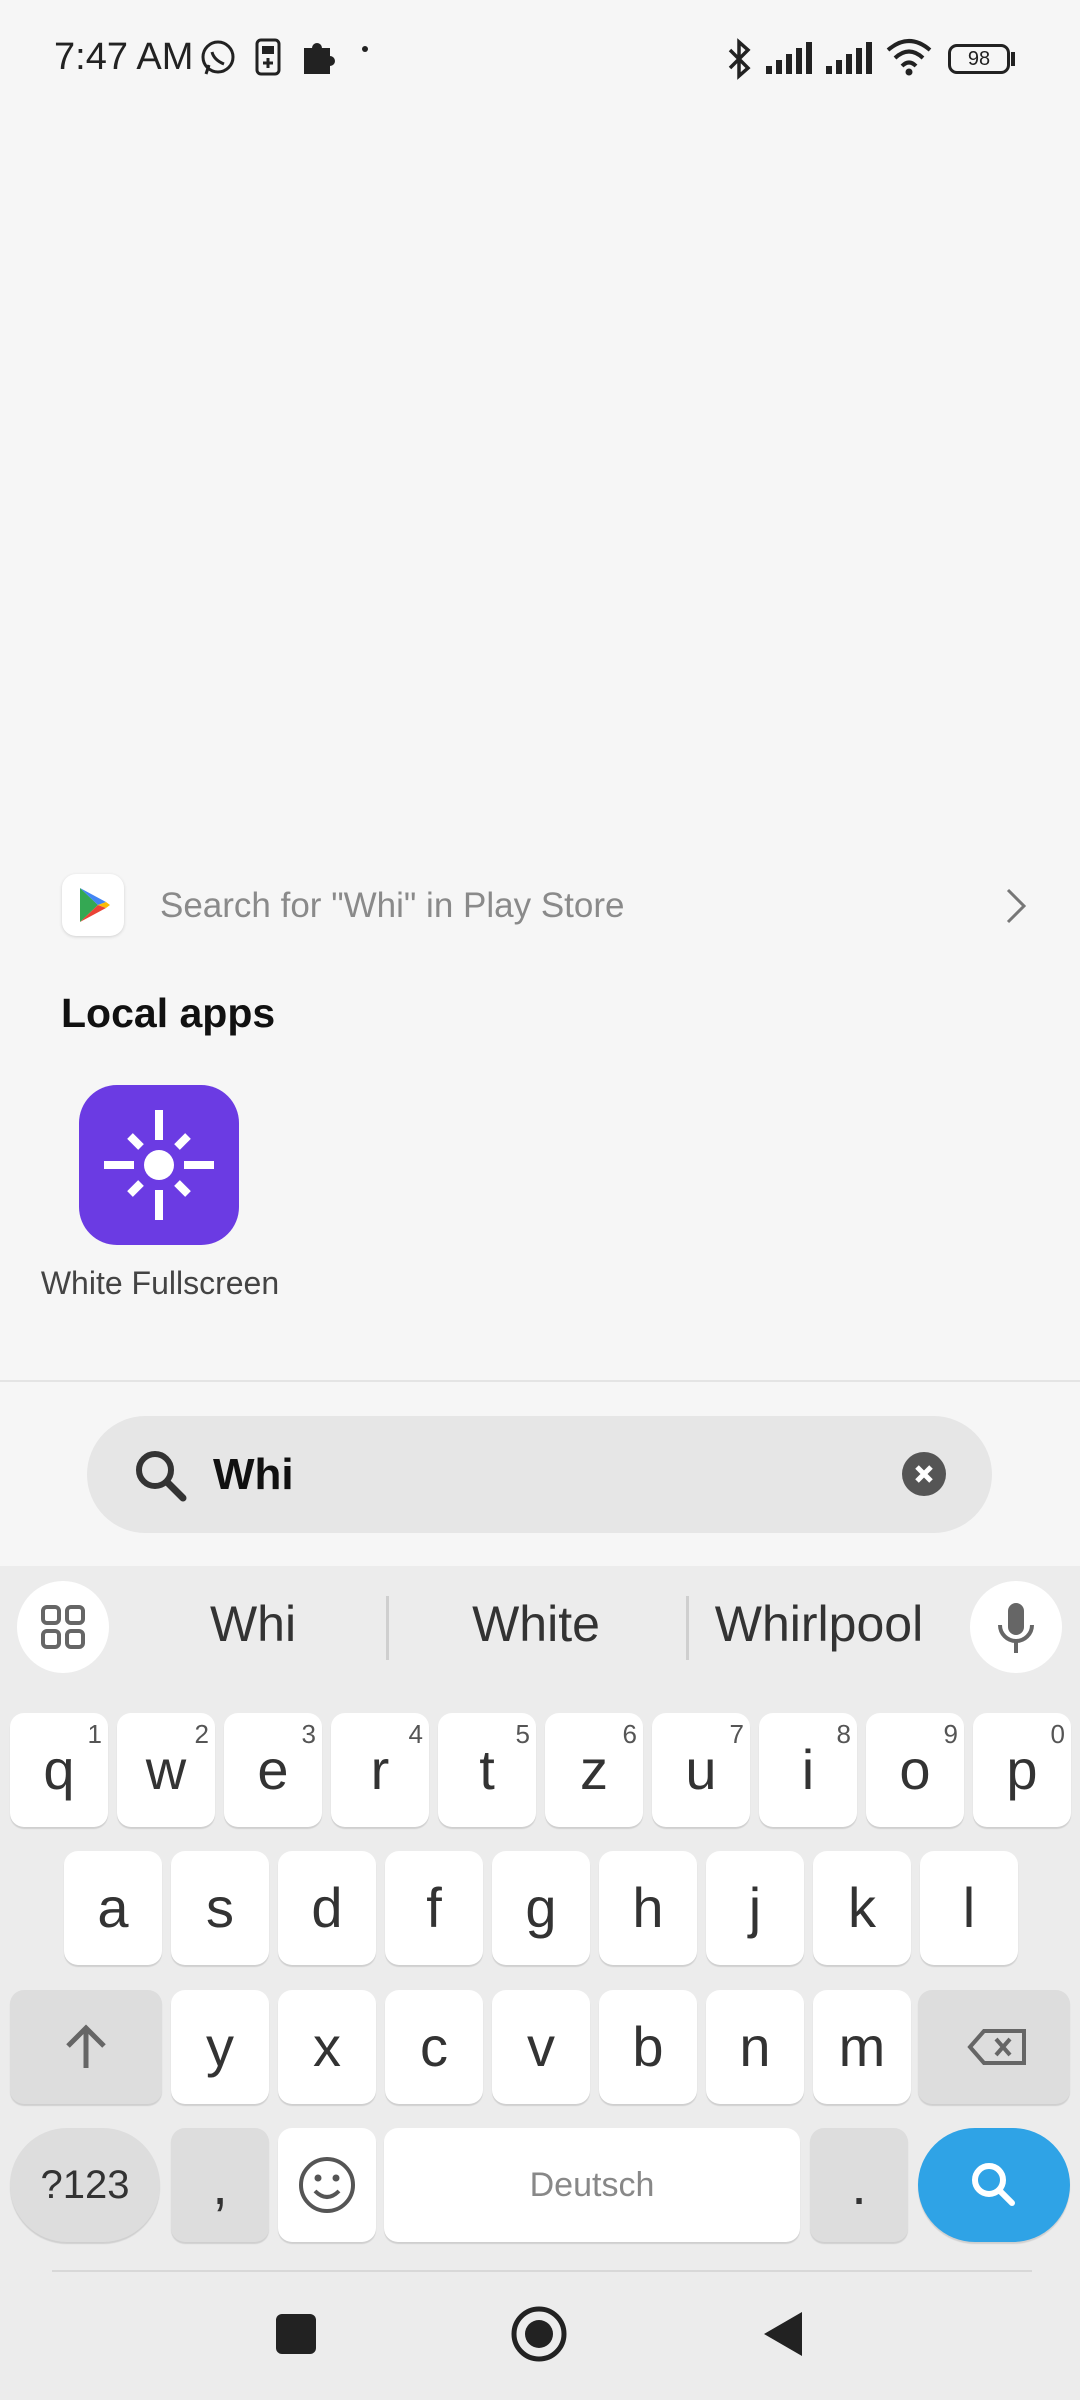 The image size is (1080, 2400). I want to click on key-char: ,, so click(220, 2184).